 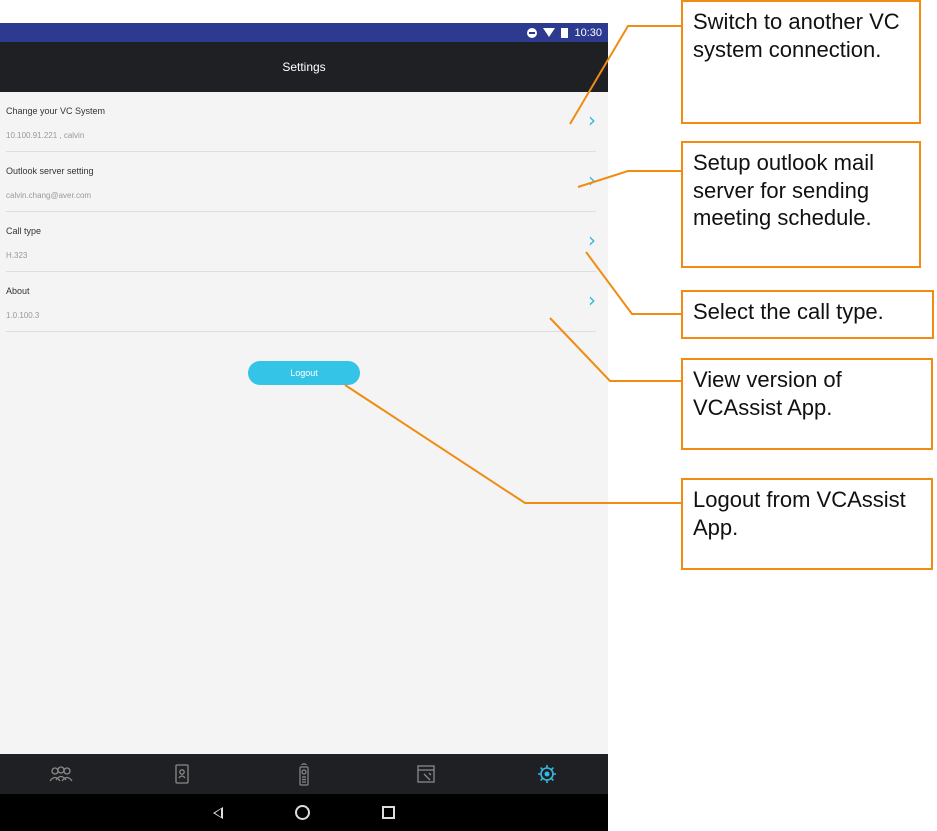 What do you see at coordinates (218, 812) in the screenshot?
I see `back-icon` at bounding box center [218, 812].